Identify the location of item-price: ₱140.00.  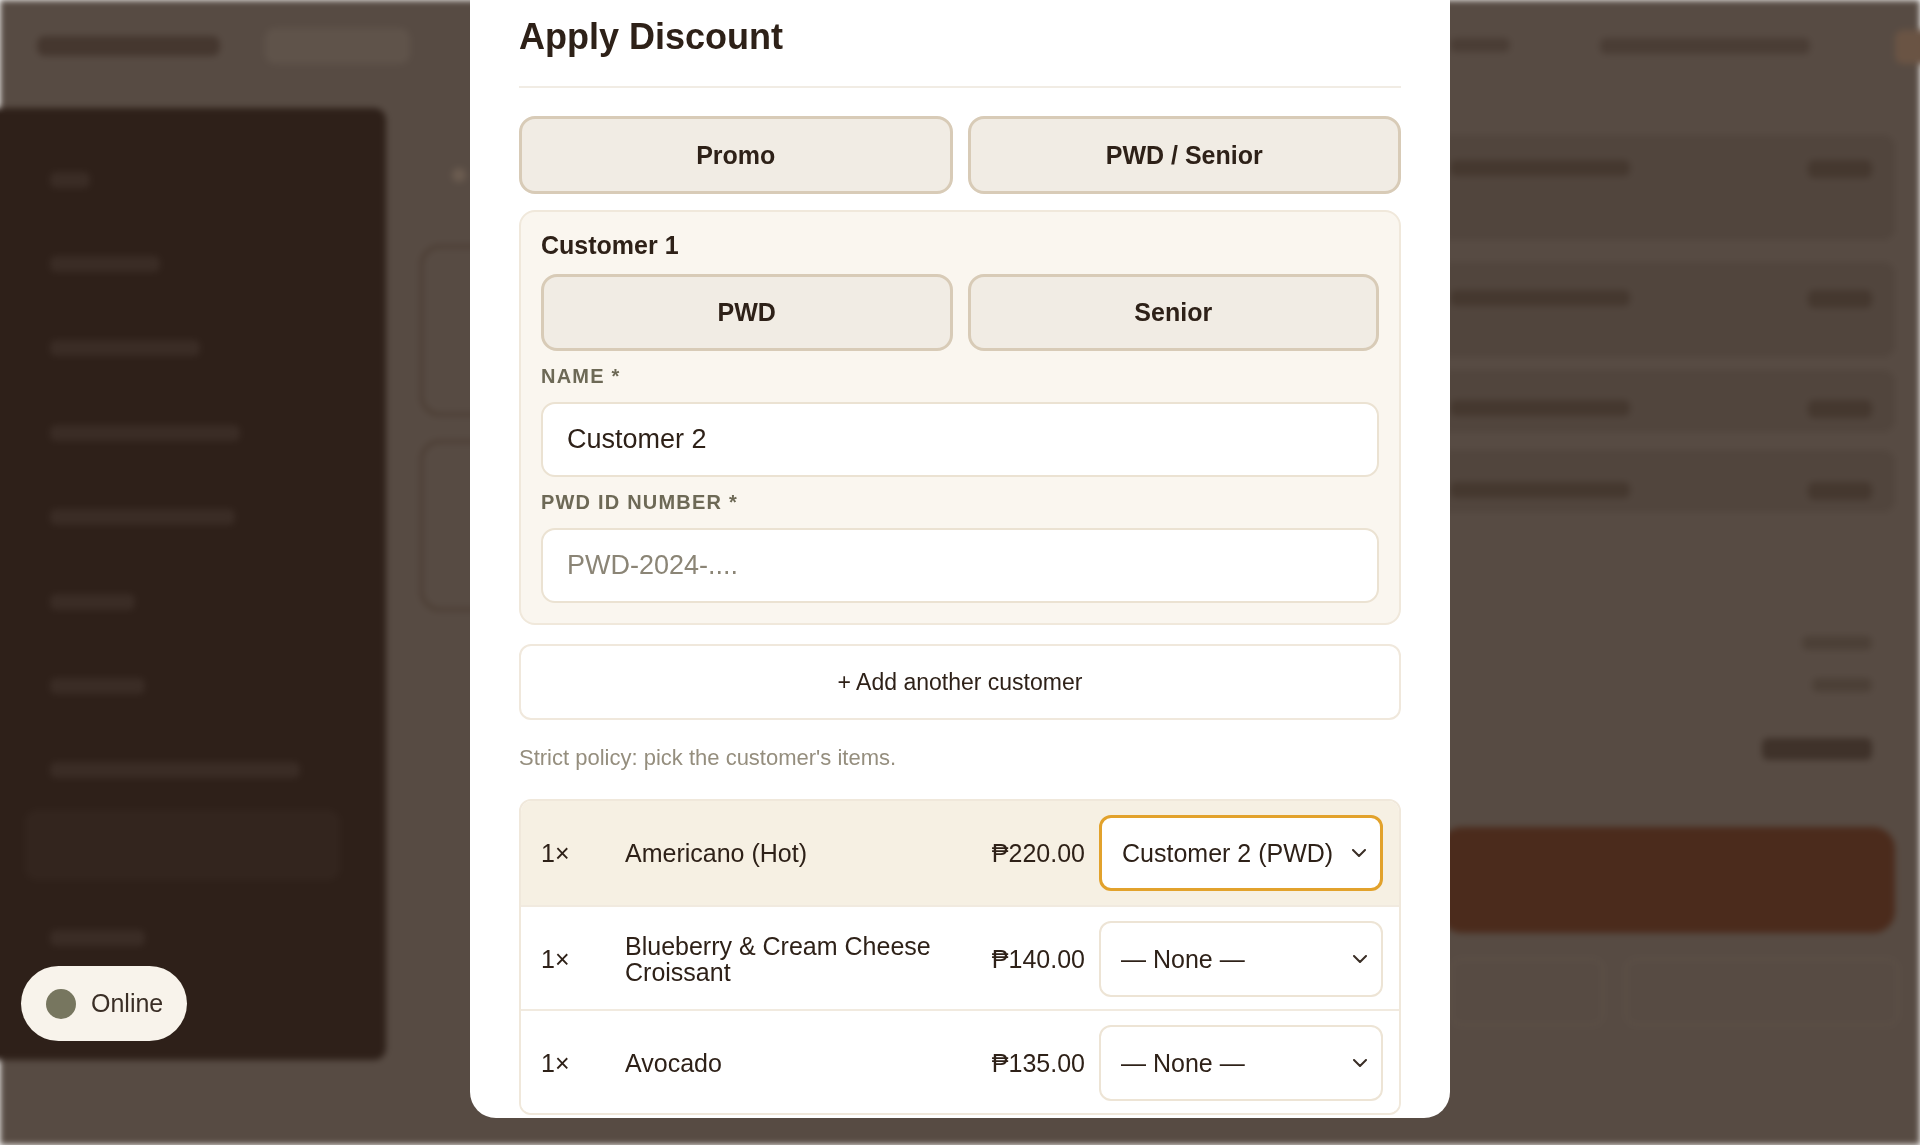
(1038, 959).